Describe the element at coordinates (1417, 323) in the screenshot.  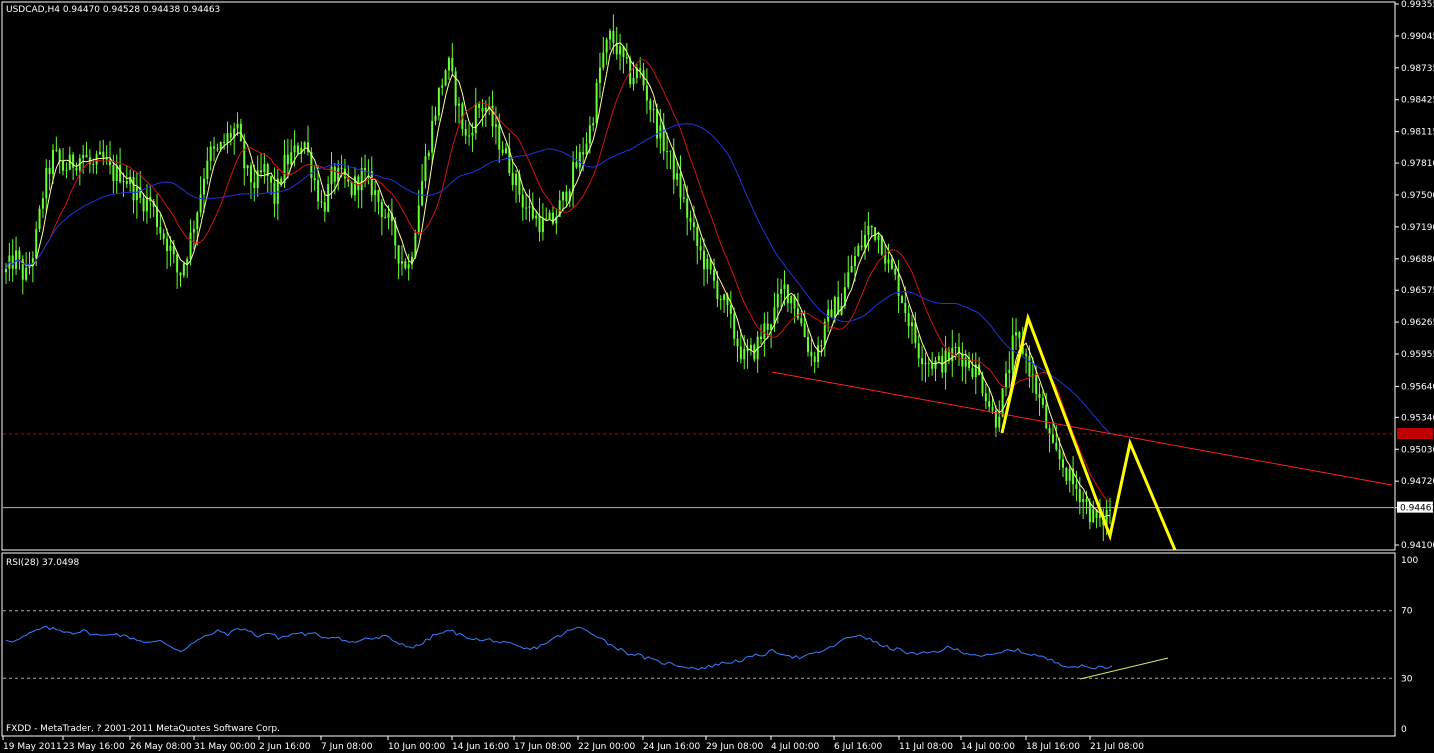
I see `price-tick-label: 0.96265` at that location.